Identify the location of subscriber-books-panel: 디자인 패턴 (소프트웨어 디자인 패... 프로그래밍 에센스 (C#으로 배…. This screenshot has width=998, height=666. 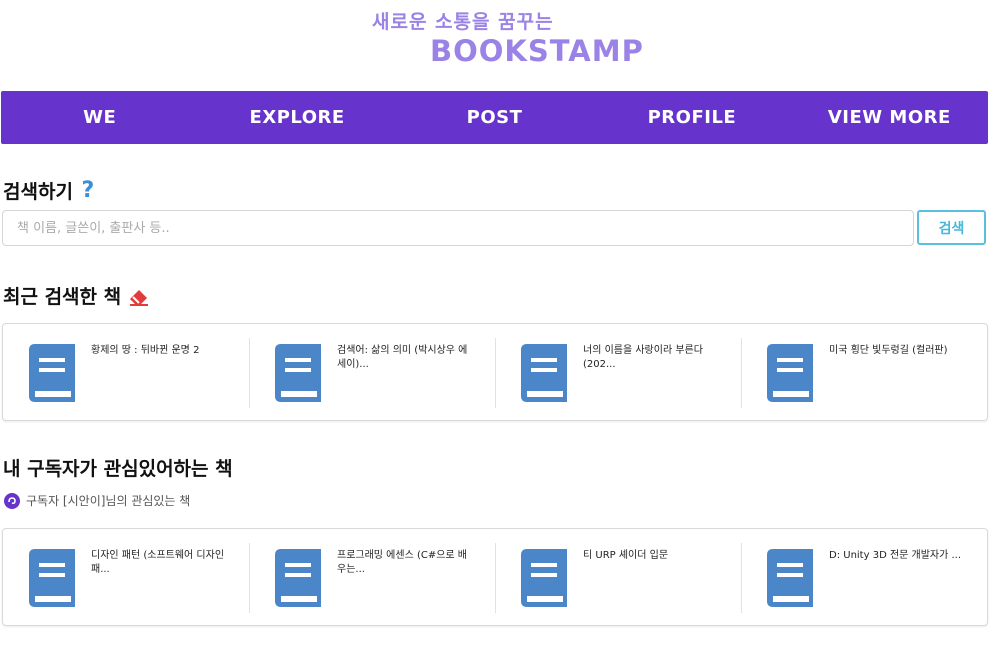
(495, 577).